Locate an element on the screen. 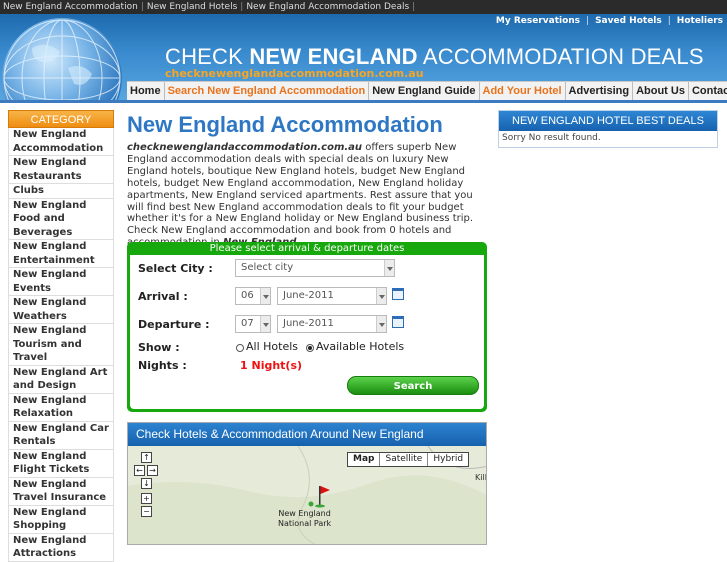  arrival-label: Arrival : is located at coordinates (163, 296).